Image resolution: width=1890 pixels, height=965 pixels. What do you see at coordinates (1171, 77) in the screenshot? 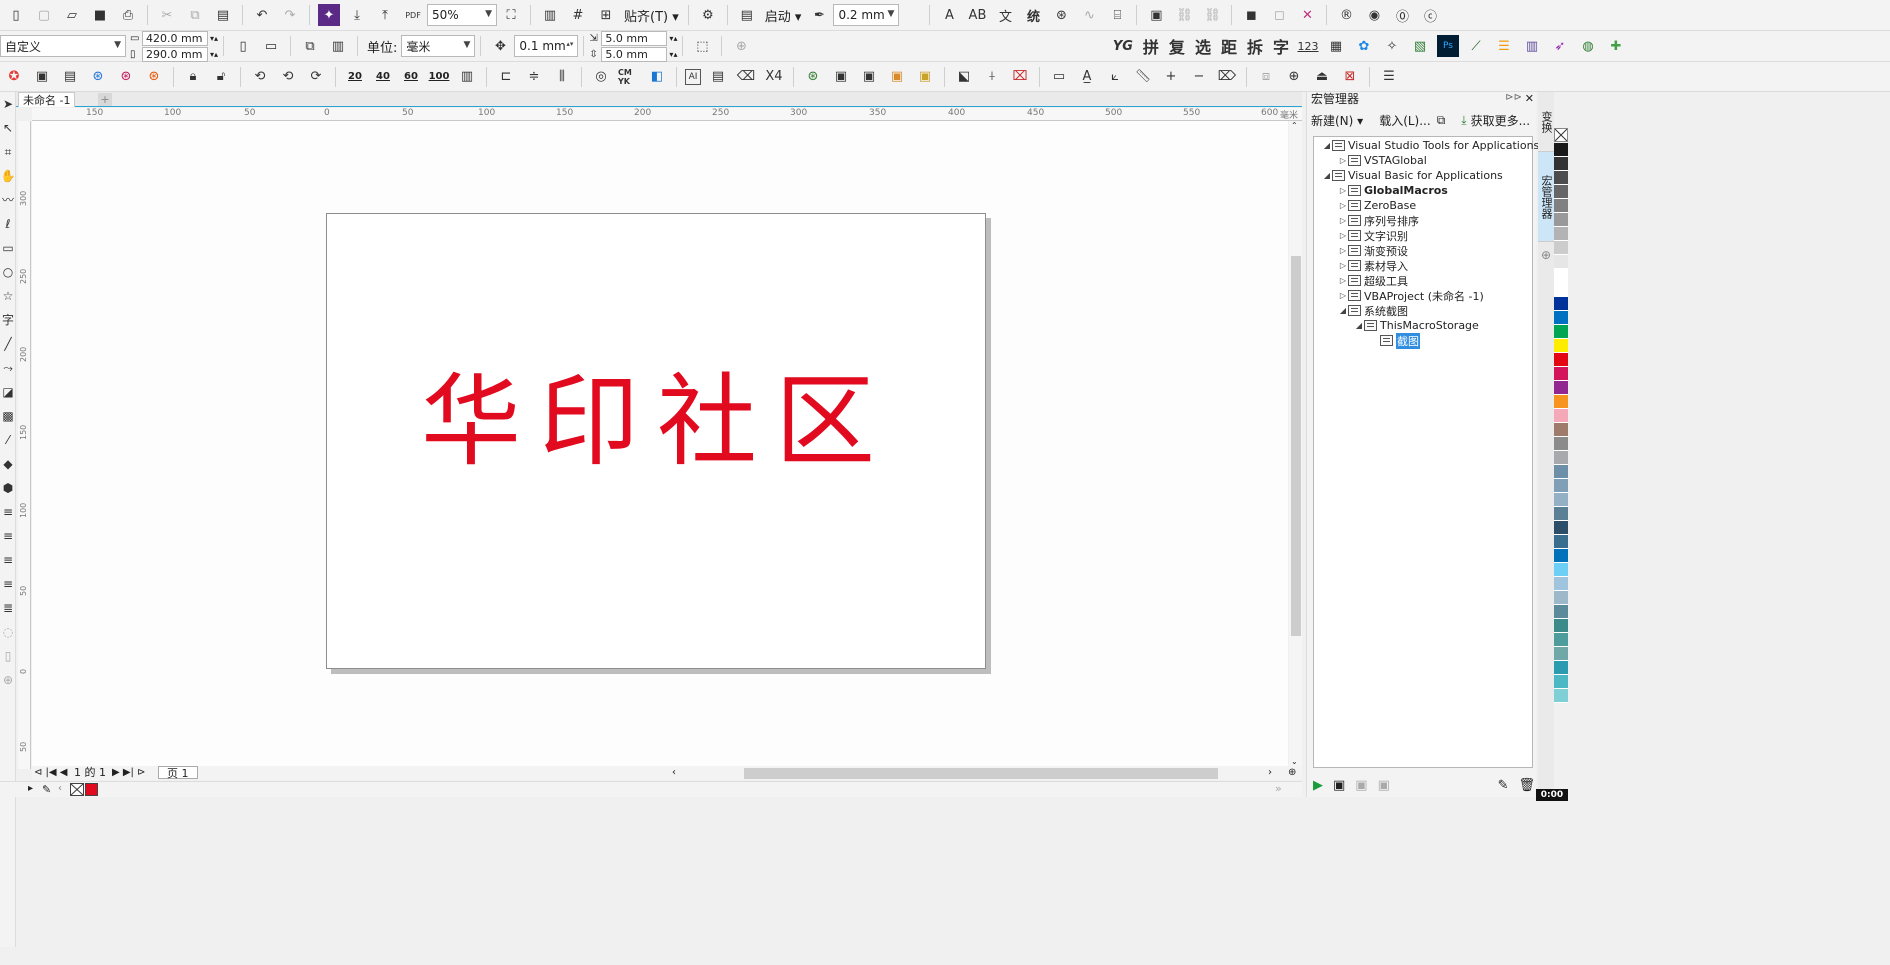
I see `plus-icon: +` at bounding box center [1171, 77].